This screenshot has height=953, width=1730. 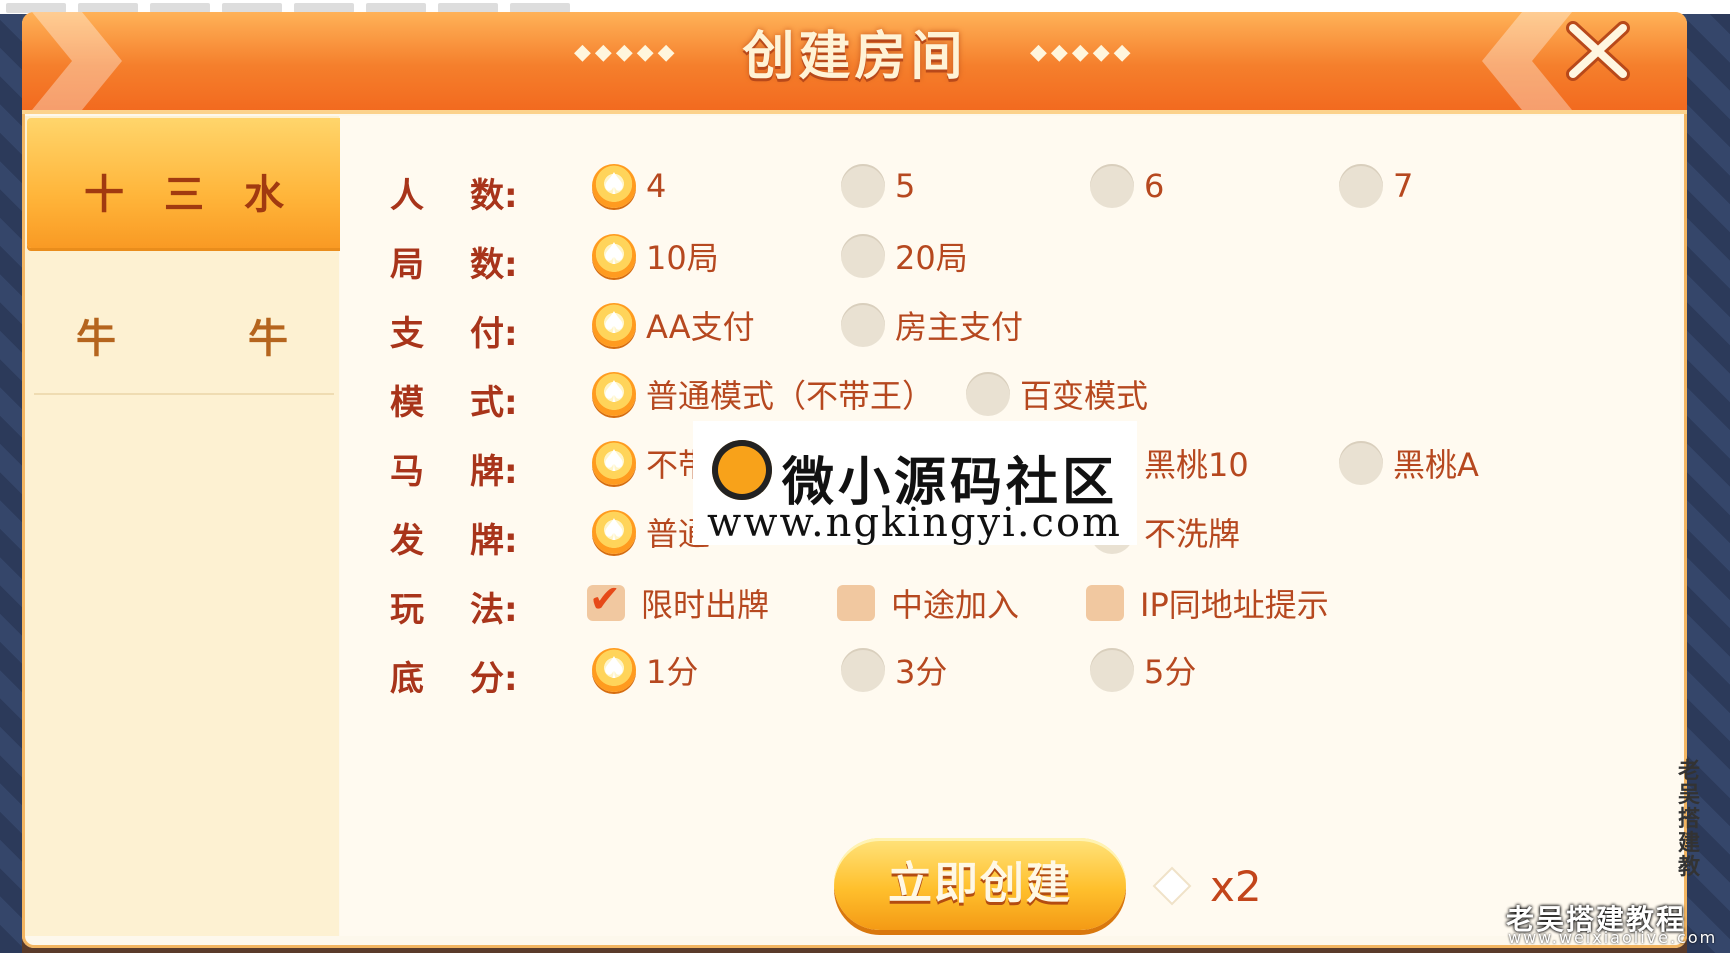 I want to click on option-mode-normal: 普通模式（不带王）, so click(x=763, y=394).